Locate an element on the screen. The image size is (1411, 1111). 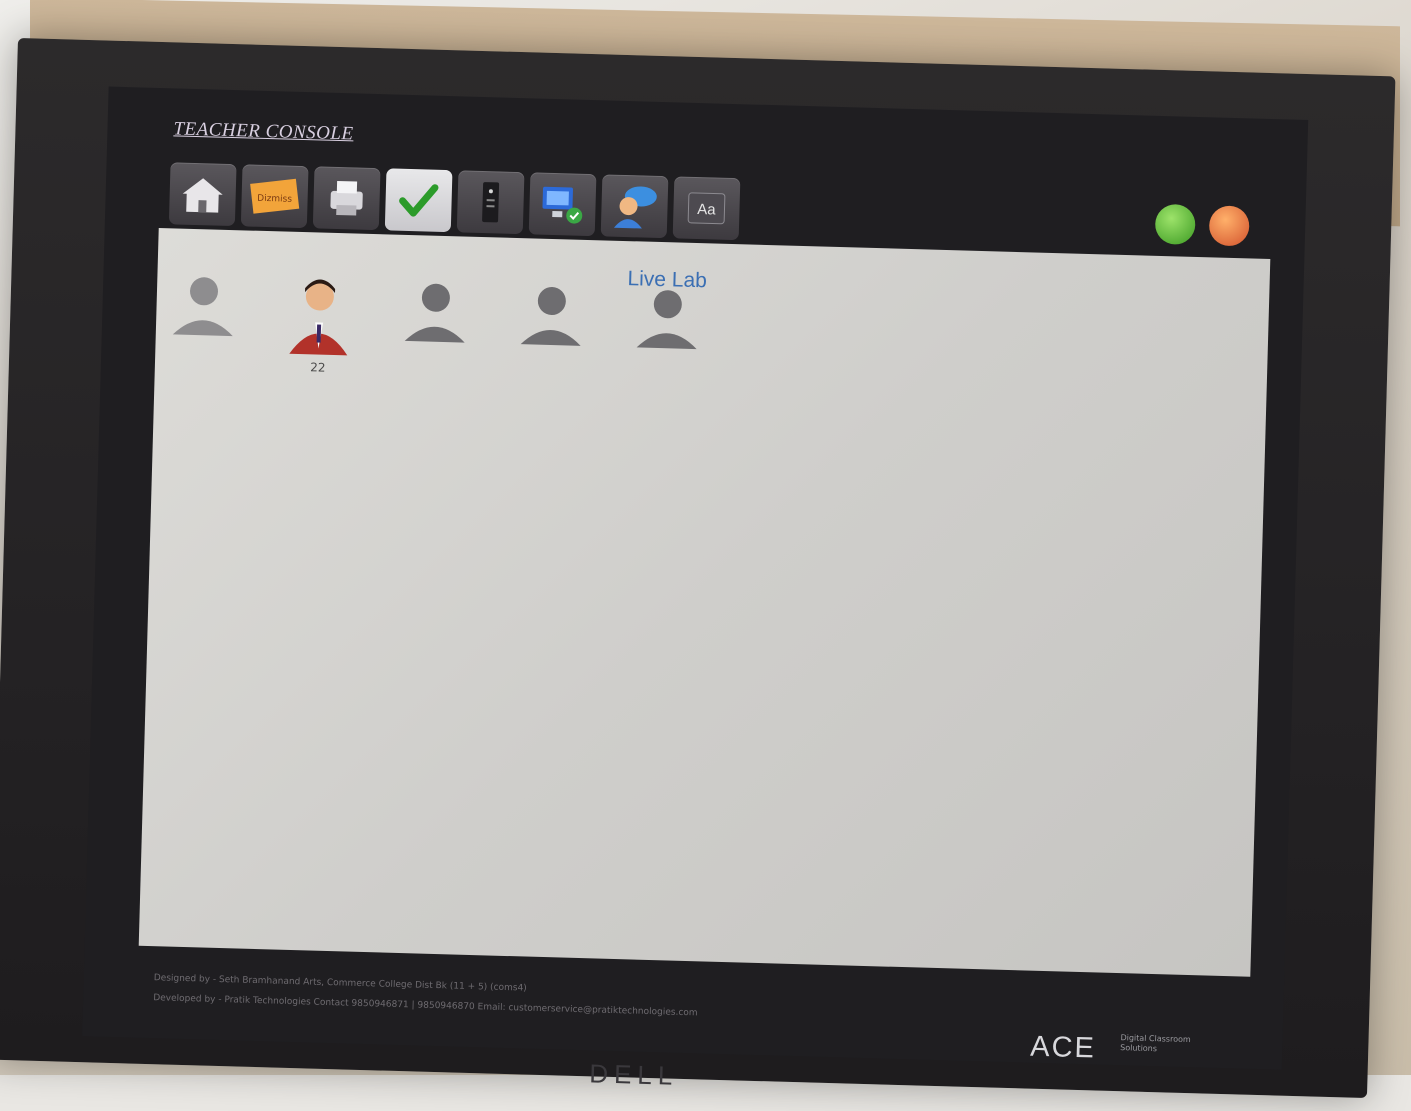
checkmark-icon is located at coordinates (418, 200).